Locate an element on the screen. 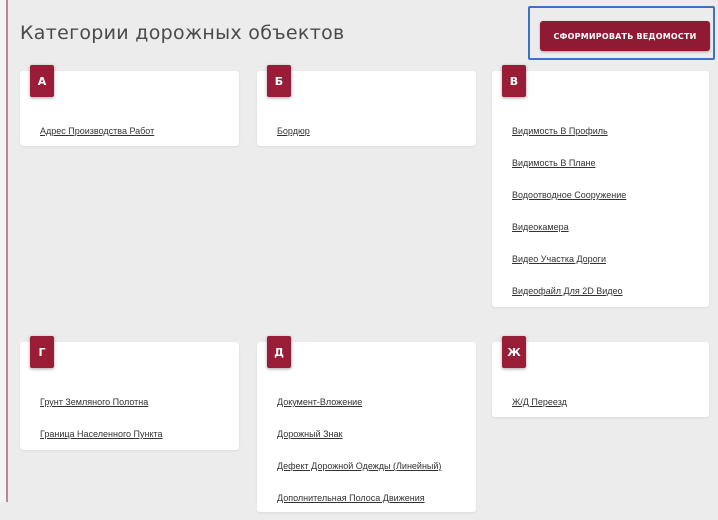 The height and width of the screenshot is (520, 718). category-card-zh: Ж Ж/Д Переезд is located at coordinates (600, 376).